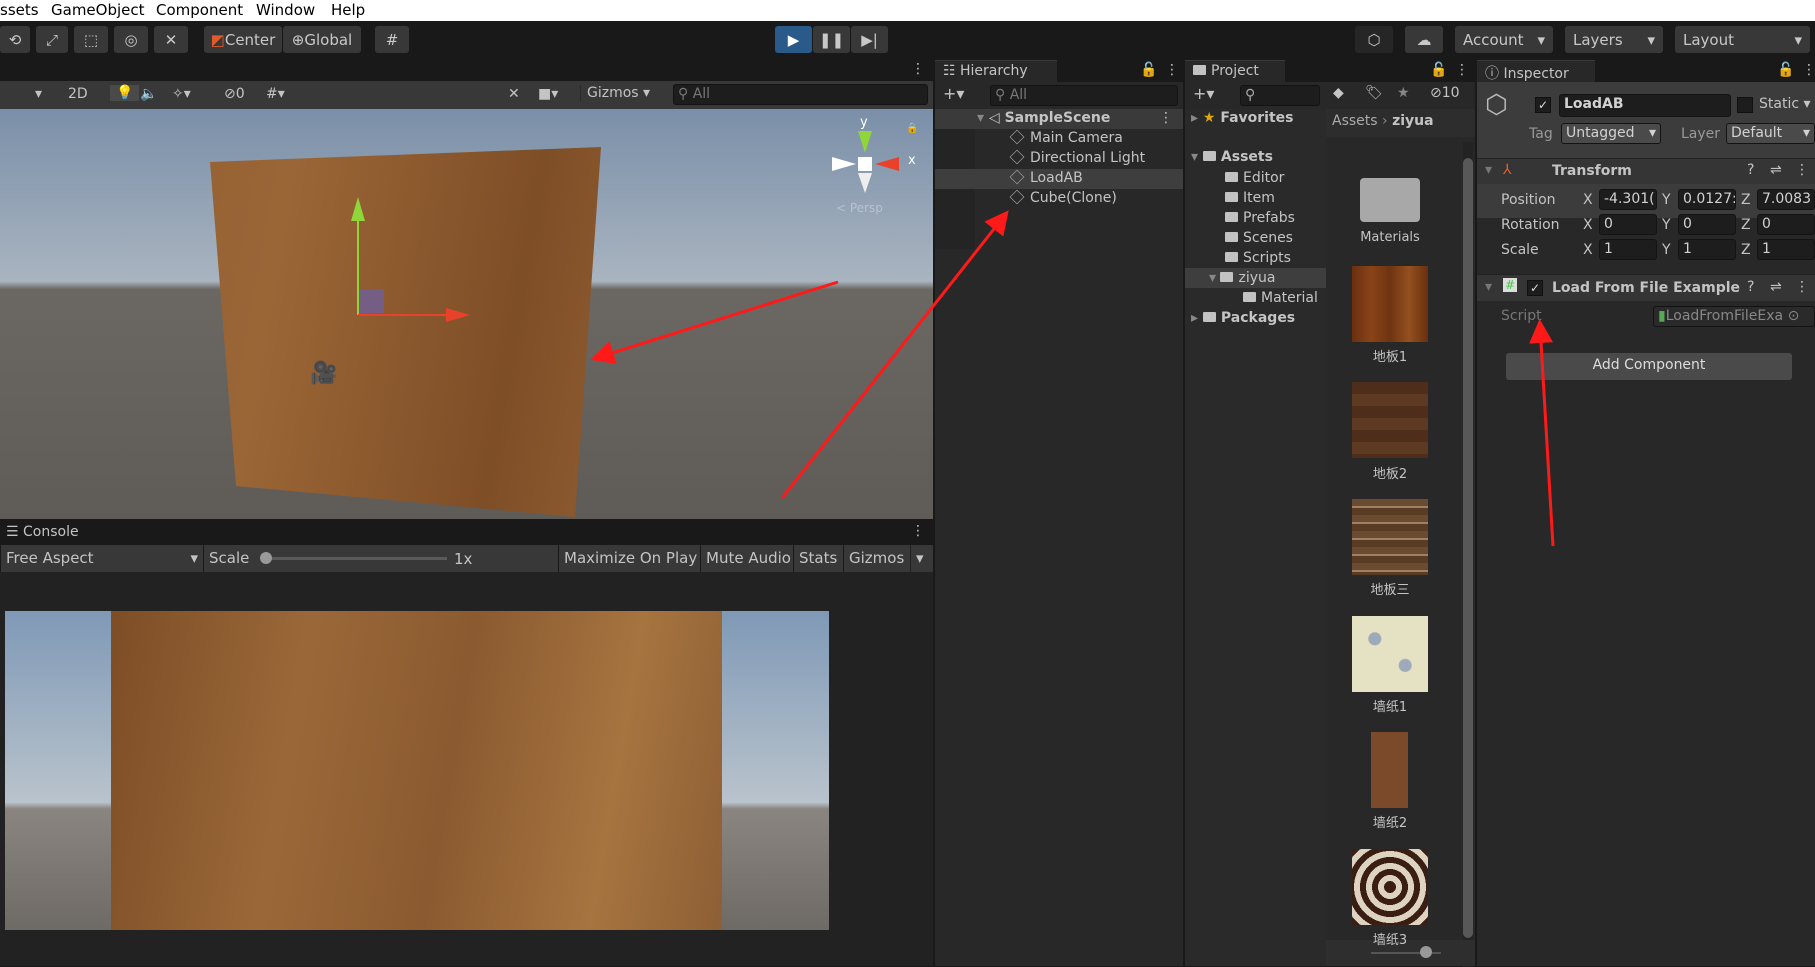  Describe the element at coordinates (181, 94) in the screenshot. I see `effects-icon: ✧▾` at that location.